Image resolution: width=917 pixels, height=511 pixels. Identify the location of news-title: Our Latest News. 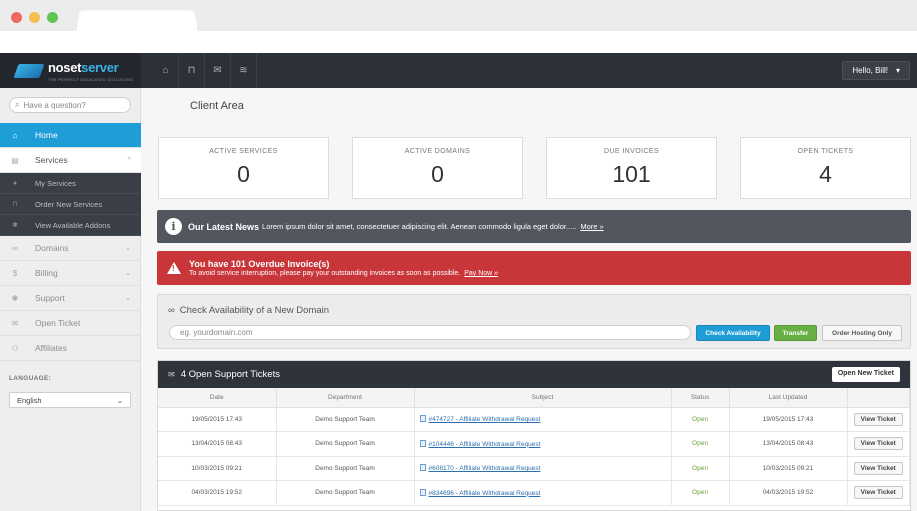
(224, 226).